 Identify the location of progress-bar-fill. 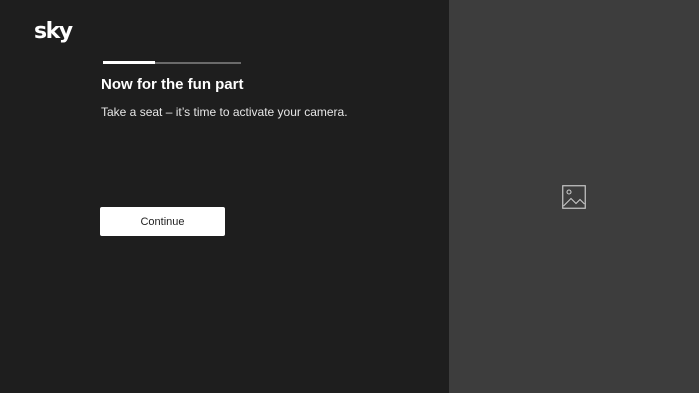
(129, 62).